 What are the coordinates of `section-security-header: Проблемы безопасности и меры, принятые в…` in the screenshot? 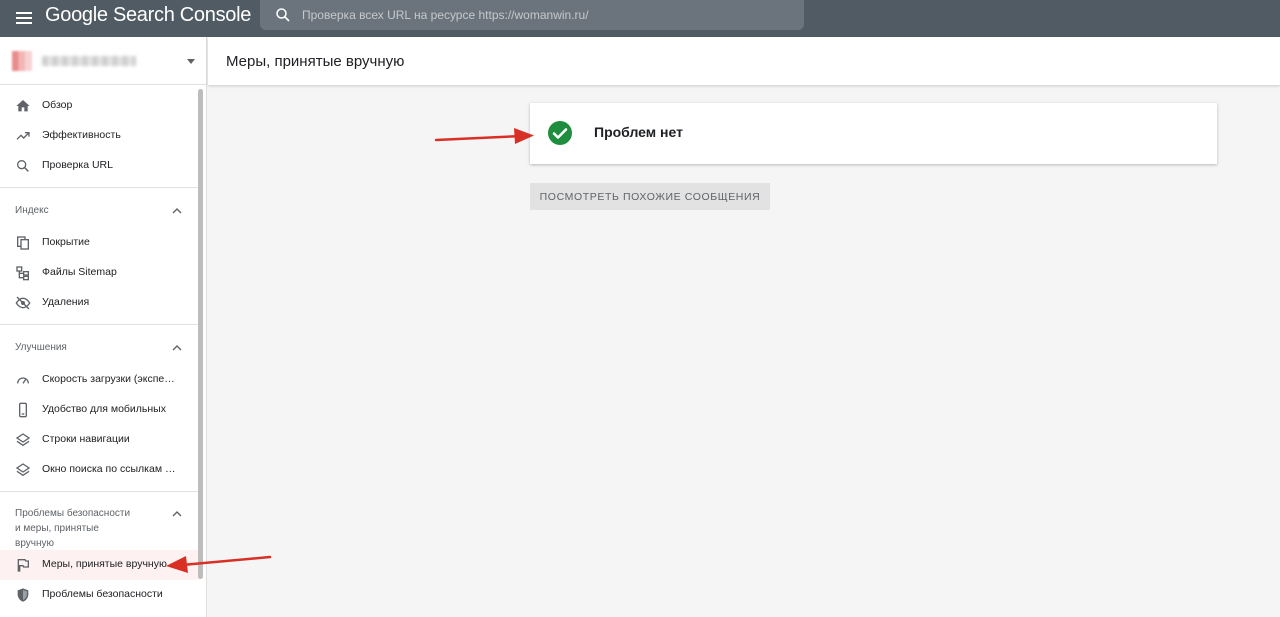 It's located at (100, 524).